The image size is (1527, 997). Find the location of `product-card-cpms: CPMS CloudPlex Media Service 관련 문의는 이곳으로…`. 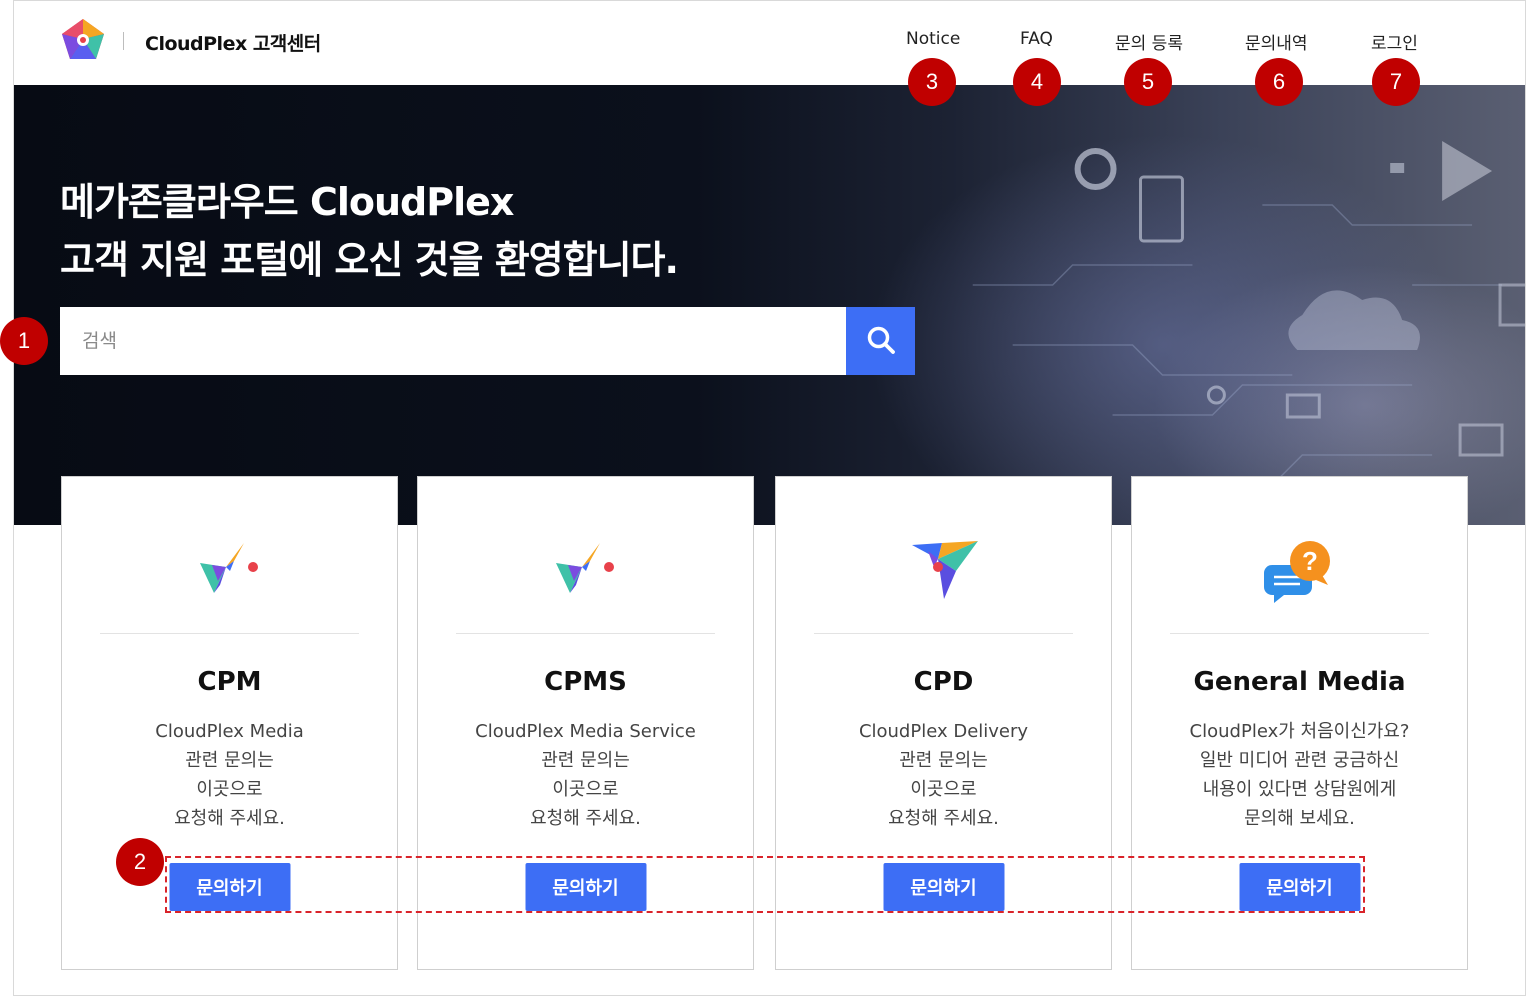

product-card-cpms: CPMS CloudPlex Media Service 관련 문의는 이곳으로… is located at coordinates (585, 723).